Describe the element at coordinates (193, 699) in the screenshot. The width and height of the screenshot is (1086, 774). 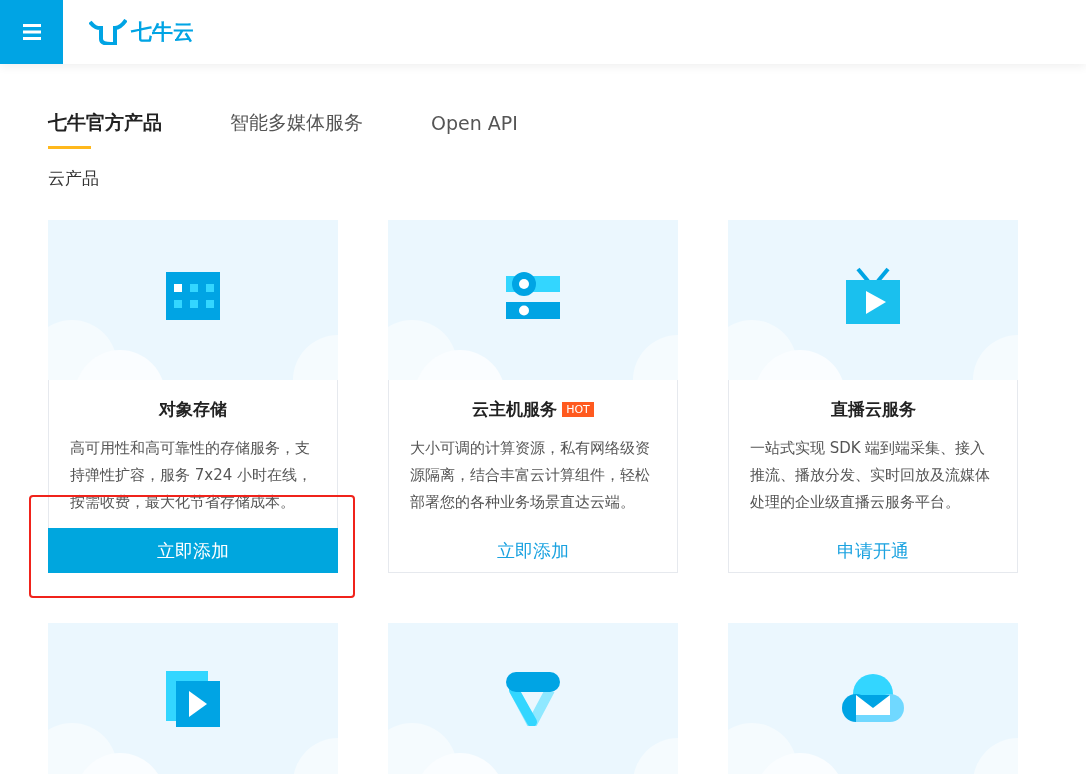
I see `video-icon` at that location.